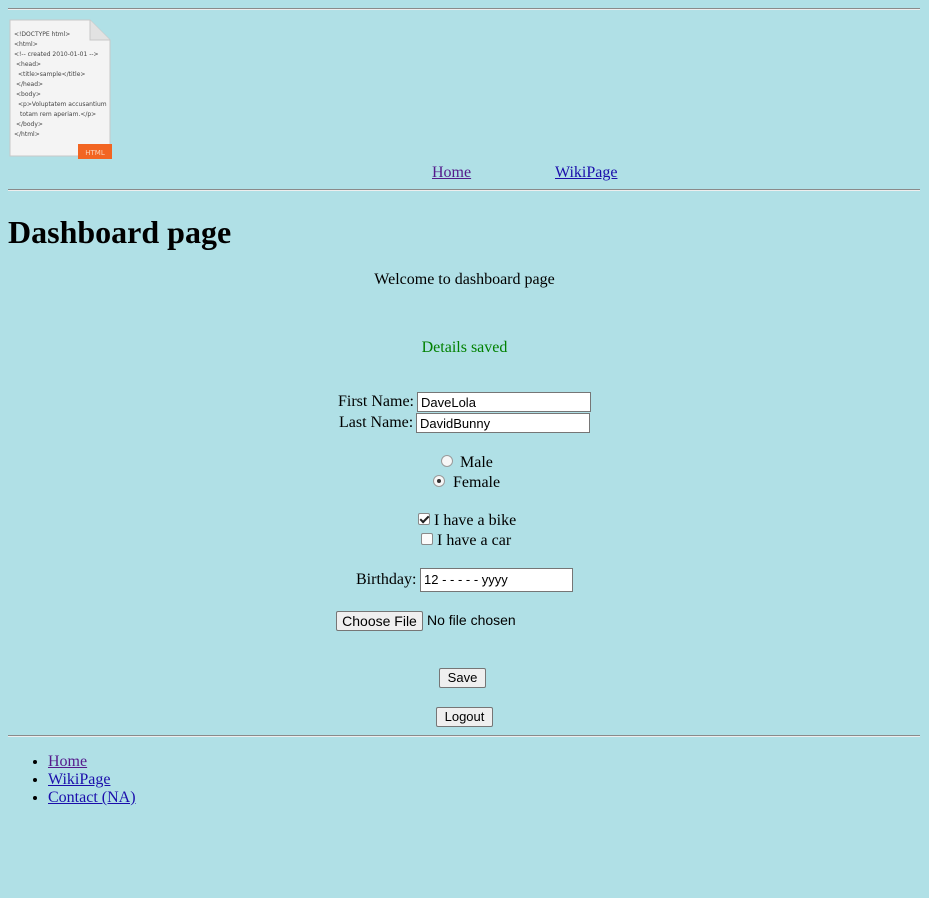 This screenshot has width=929, height=898. I want to click on footer-links: Home WikiPage Contact (NA), so click(72, 780).